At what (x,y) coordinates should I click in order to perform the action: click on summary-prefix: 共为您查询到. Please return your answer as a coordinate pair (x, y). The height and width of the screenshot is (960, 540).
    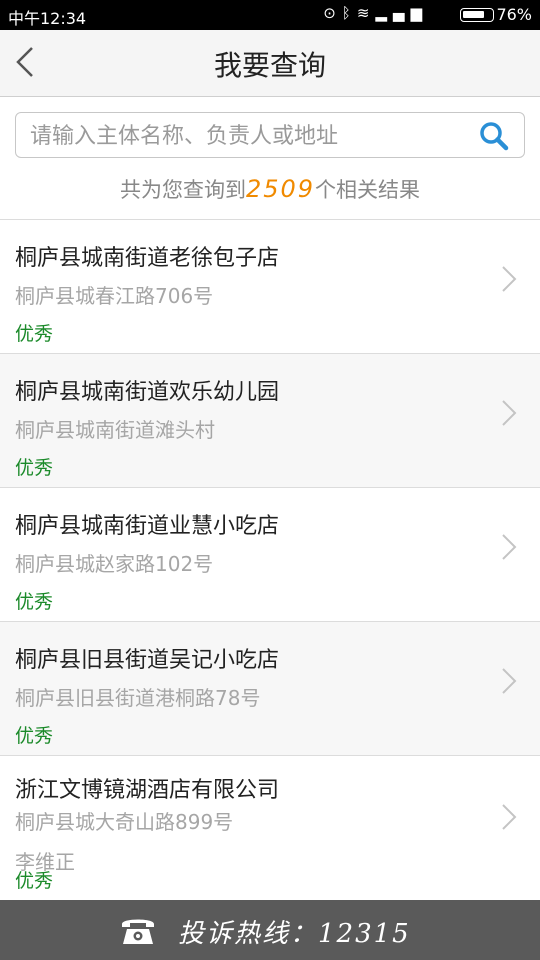
    Looking at the image, I should click on (182, 190).